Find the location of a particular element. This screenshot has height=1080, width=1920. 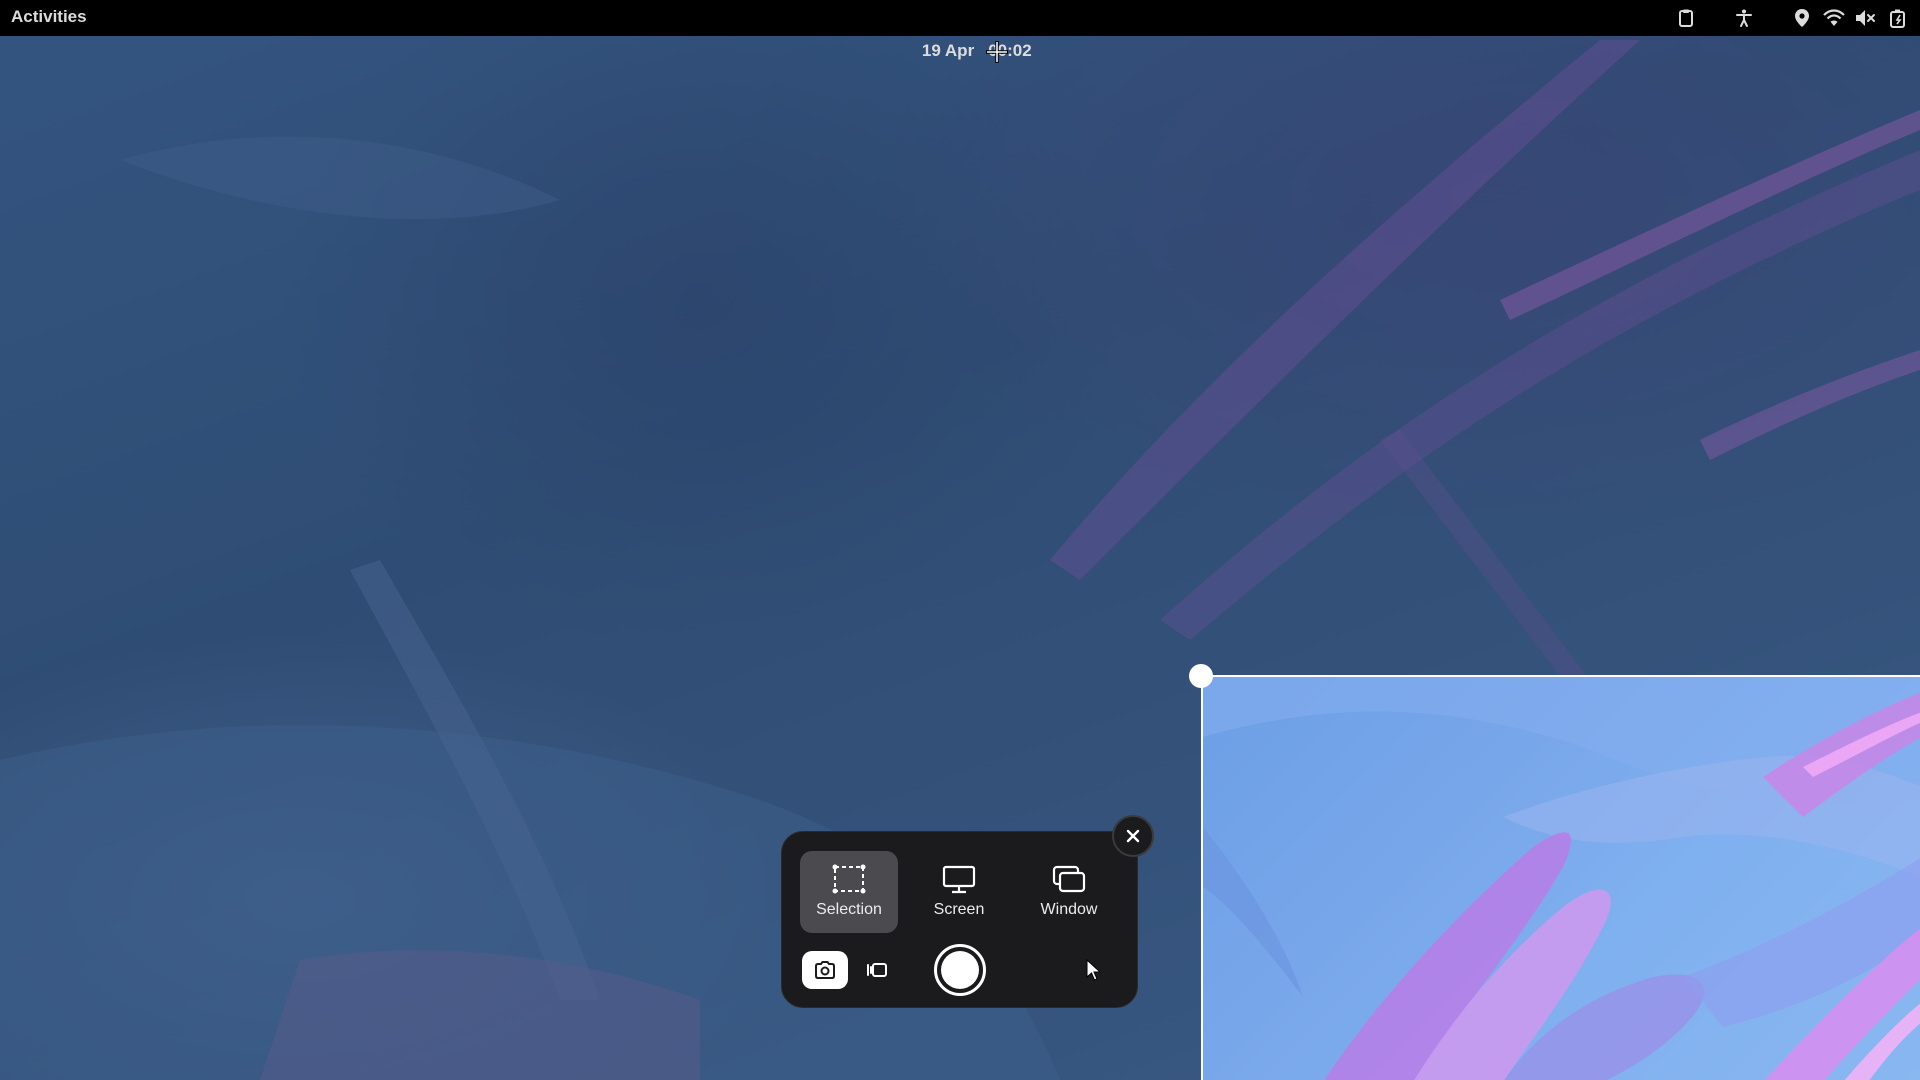

accessibility-icon is located at coordinates (1744, 18).